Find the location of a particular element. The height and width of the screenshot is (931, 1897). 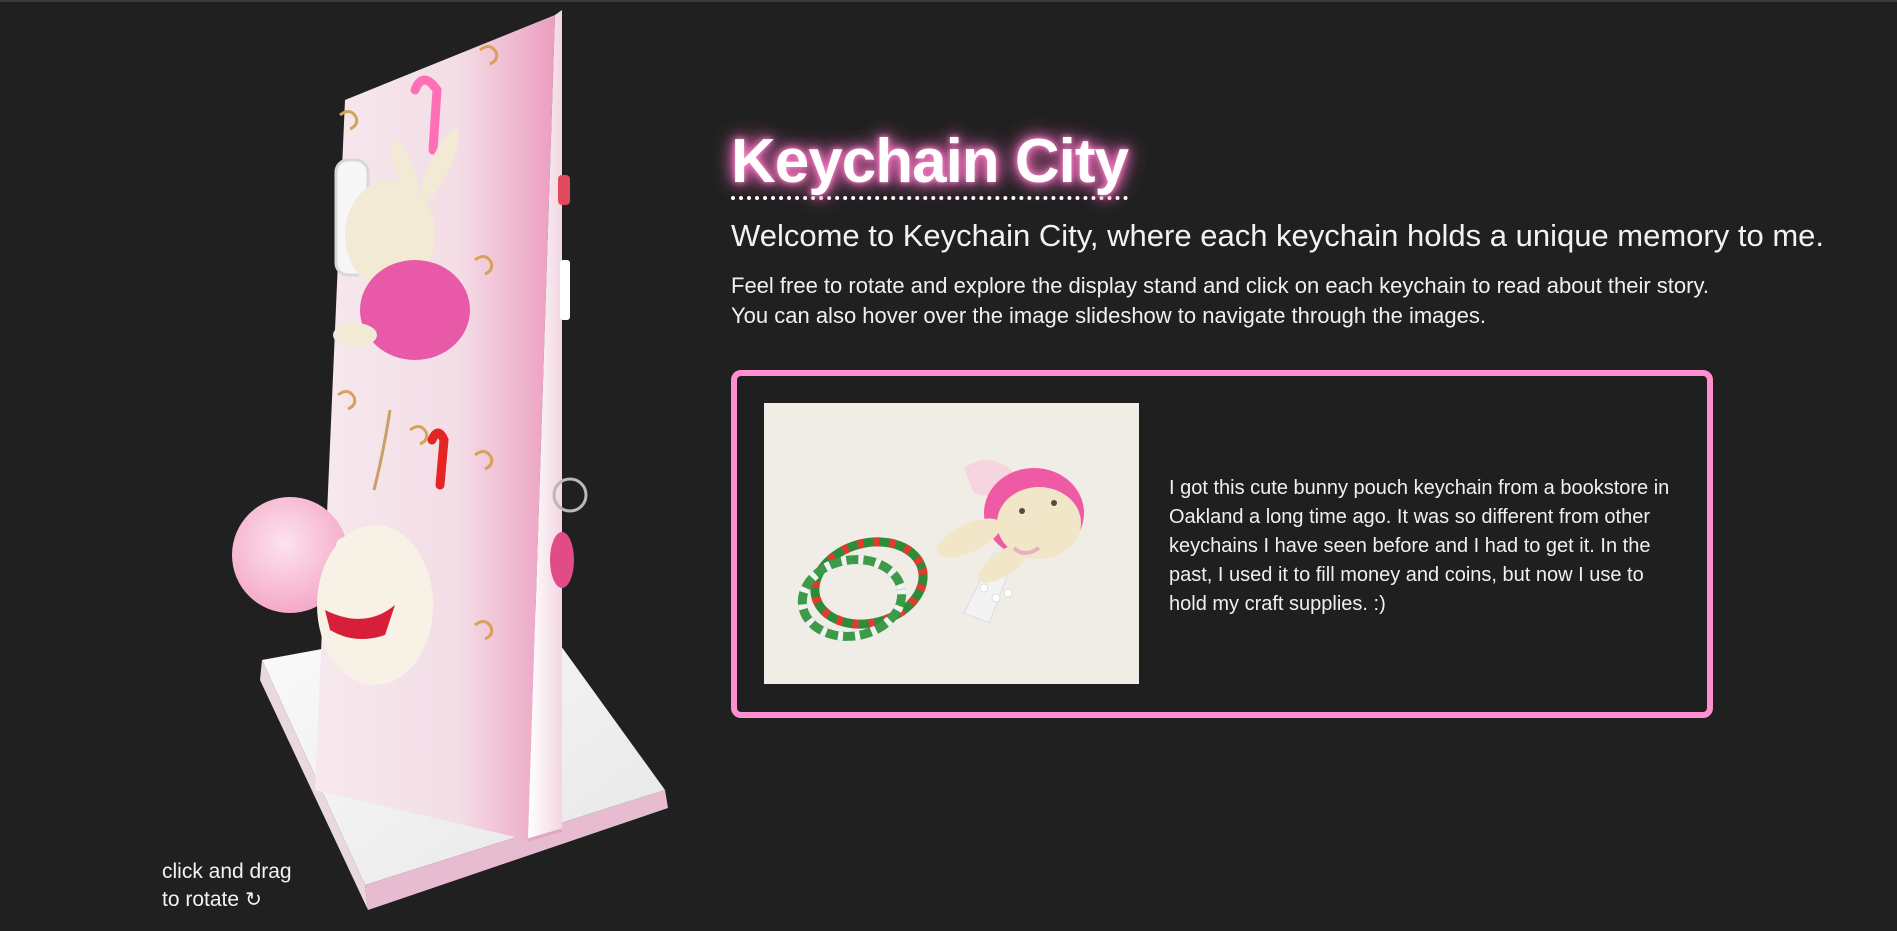

rotate-hint-line1: click and drag is located at coordinates (227, 871).